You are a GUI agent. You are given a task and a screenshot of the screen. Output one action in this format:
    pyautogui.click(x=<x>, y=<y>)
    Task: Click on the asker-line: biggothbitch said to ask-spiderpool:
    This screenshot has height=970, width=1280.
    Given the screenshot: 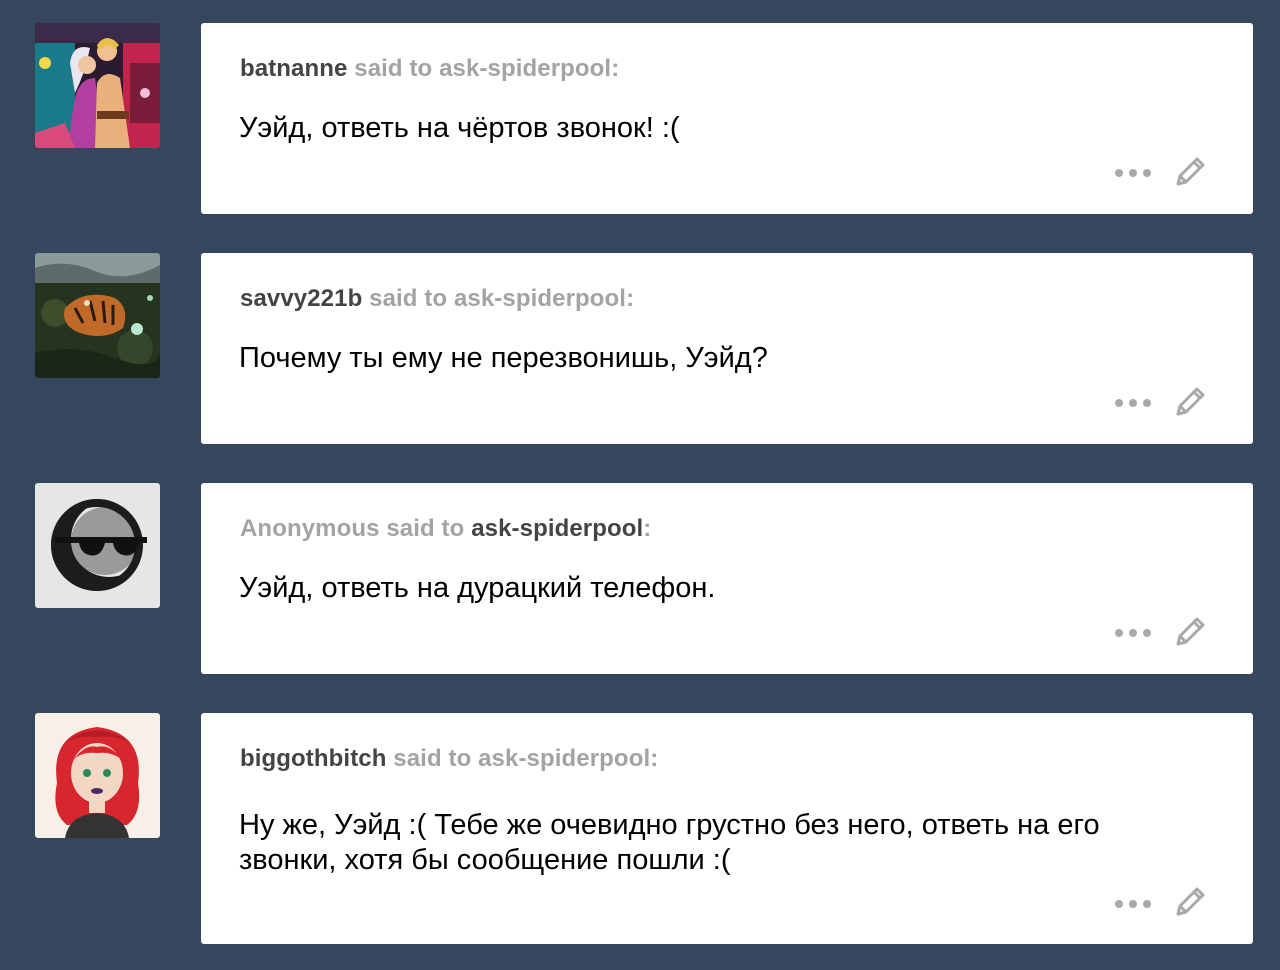 What is the action you would take?
    pyautogui.click(x=449, y=759)
    